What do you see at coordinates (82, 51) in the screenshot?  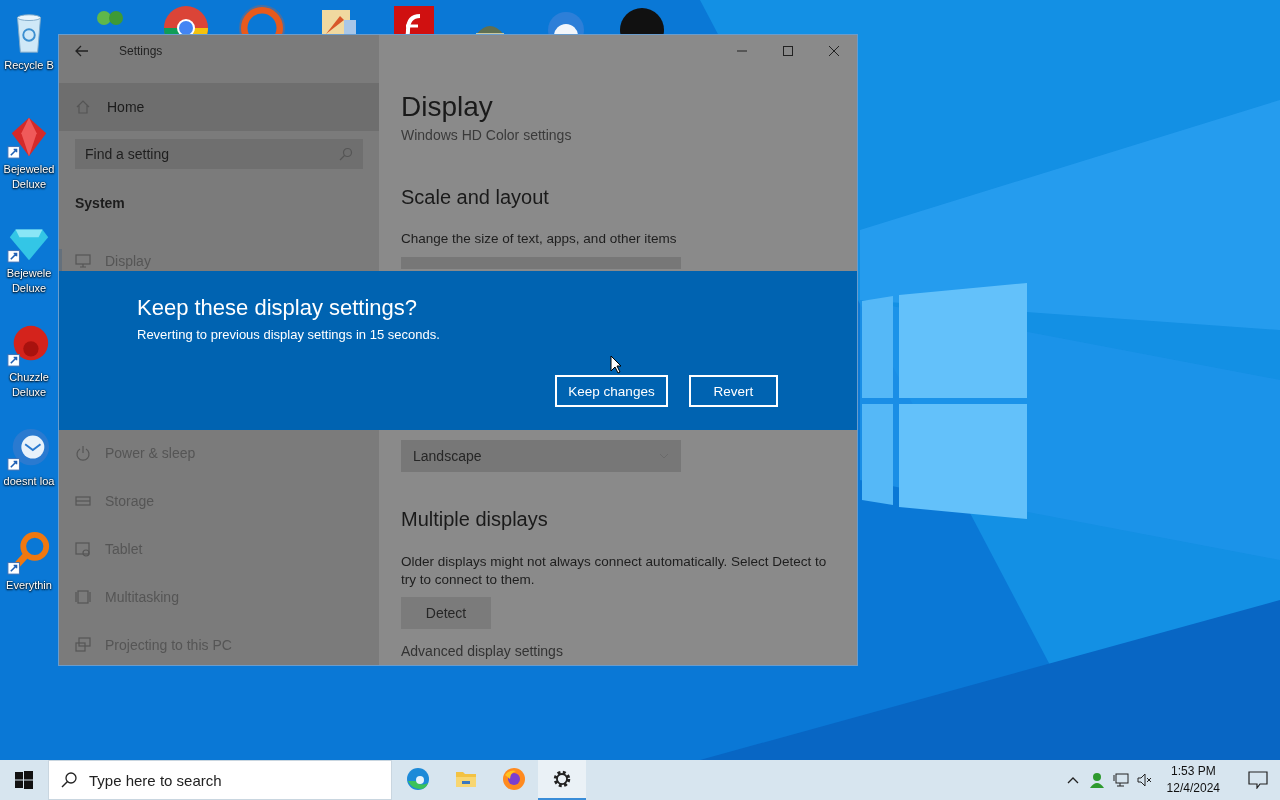 I see `back-arrow-icon` at bounding box center [82, 51].